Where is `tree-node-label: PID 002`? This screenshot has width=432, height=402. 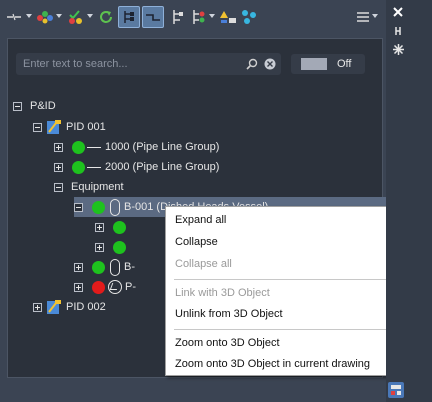
tree-node-label: PID 002 is located at coordinates (86, 307).